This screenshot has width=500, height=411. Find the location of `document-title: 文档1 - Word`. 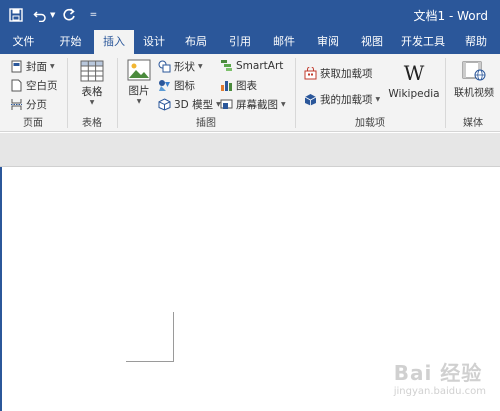

document-title: 文档1 - Word is located at coordinates (450, 16).